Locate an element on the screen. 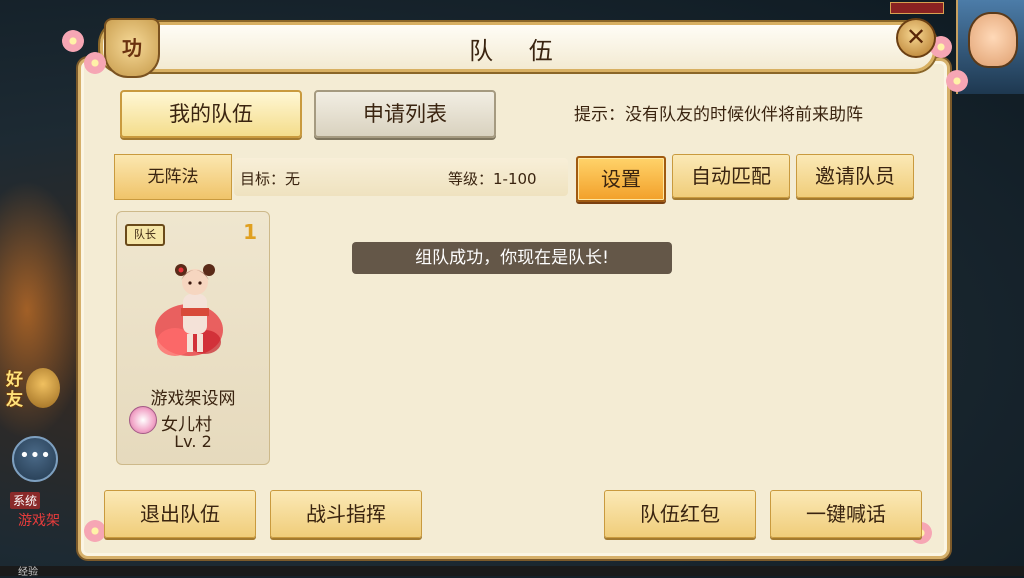 This screenshot has height=578, width=1024. slot-number: 1 is located at coordinates (250, 232).